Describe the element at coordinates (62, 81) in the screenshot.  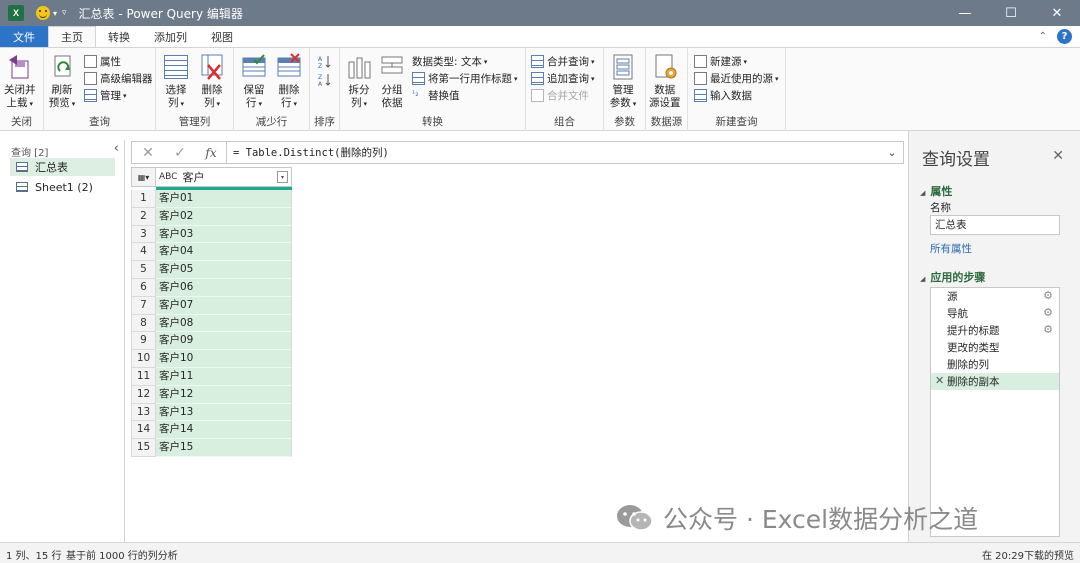
I see `refresh-preview-button: 刷新 预览 ▾` at that location.